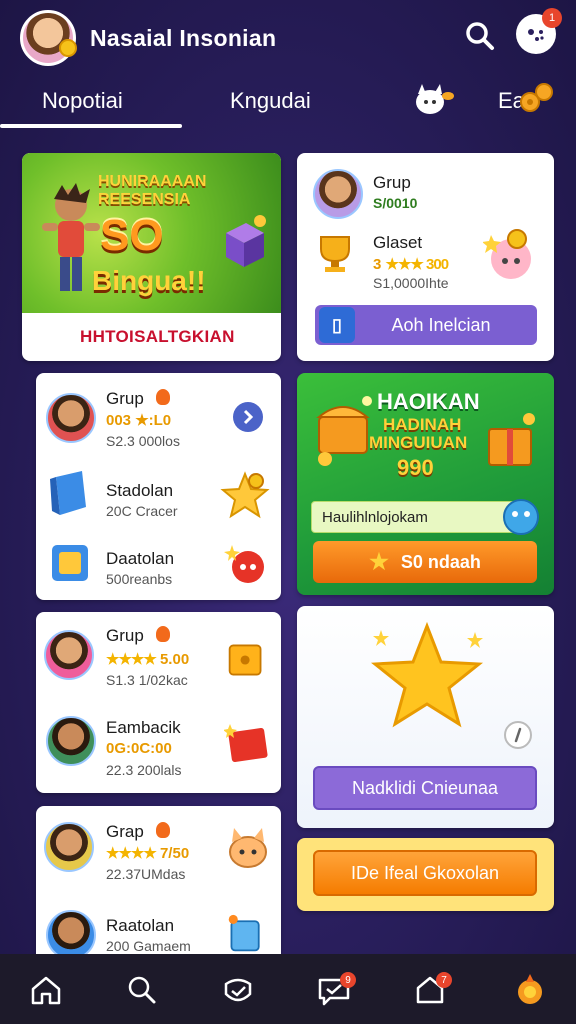  Describe the element at coordinates (144, 199) in the screenshot. I see `banner-headline-line2: REESENSIA` at that location.